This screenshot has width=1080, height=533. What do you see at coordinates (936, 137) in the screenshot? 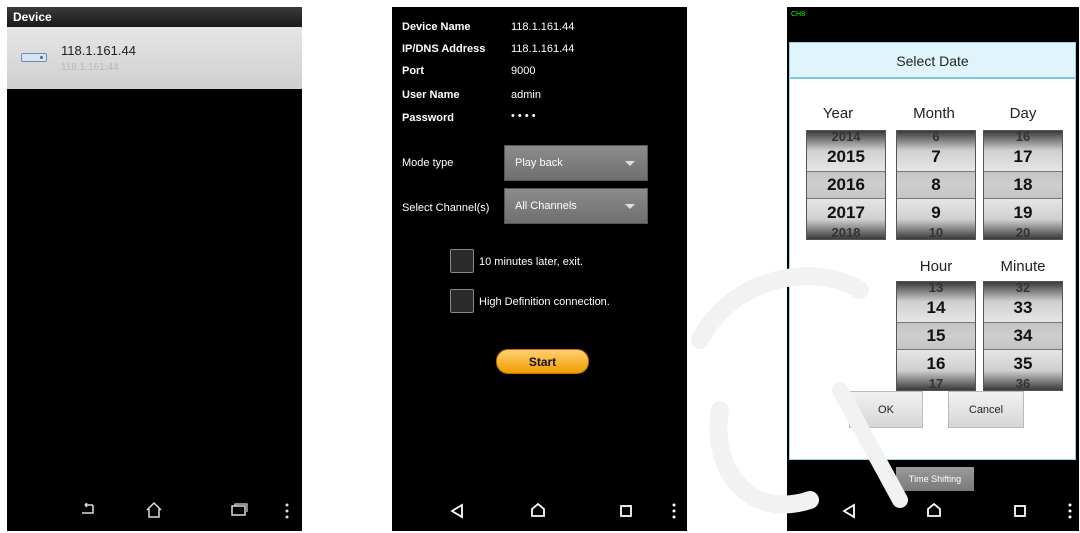
I see `wheel-item: 6` at bounding box center [936, 137].